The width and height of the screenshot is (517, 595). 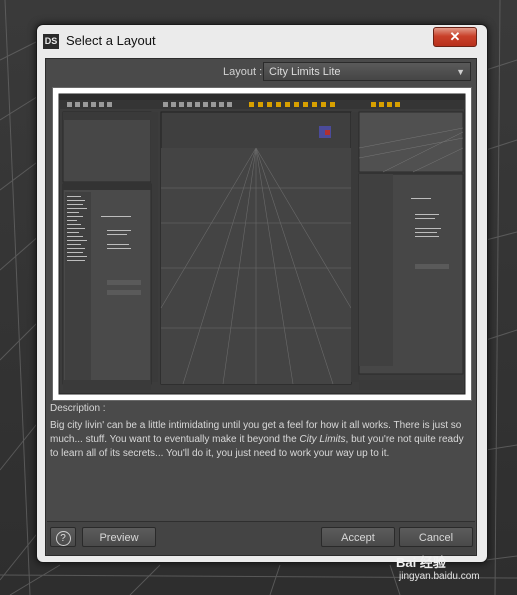 I want to click on chevron-down-icon: ▼, so click(x=460, y=72).